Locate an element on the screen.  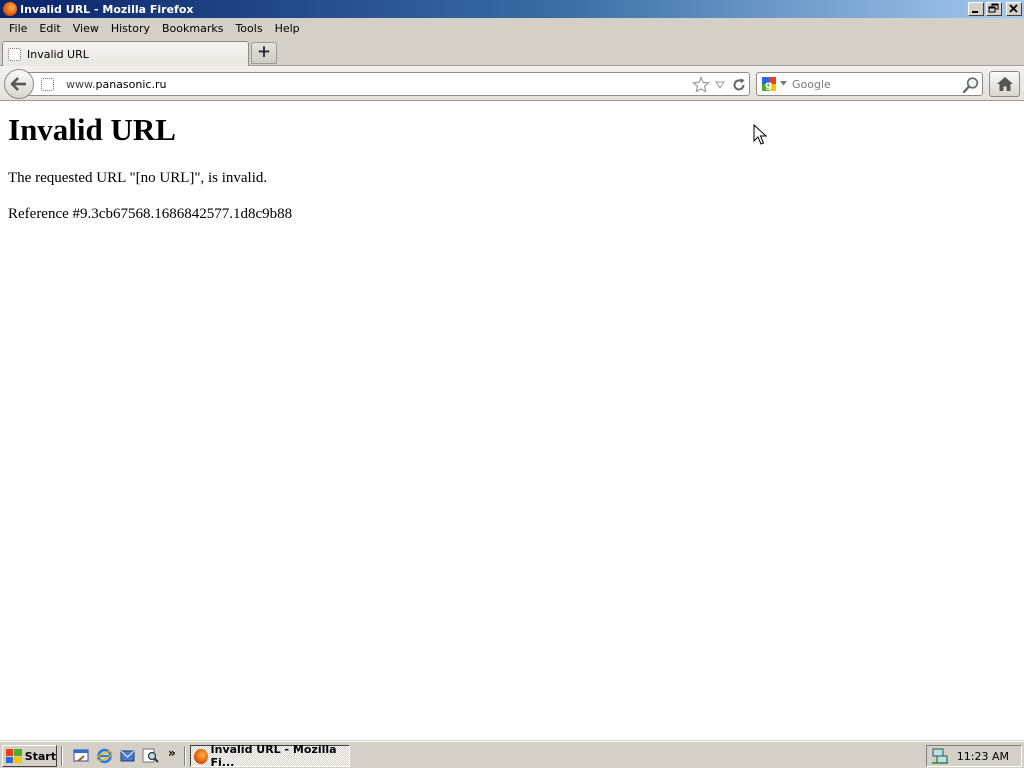
tab-label: Invalid URL is located at coordinates (58, 54).